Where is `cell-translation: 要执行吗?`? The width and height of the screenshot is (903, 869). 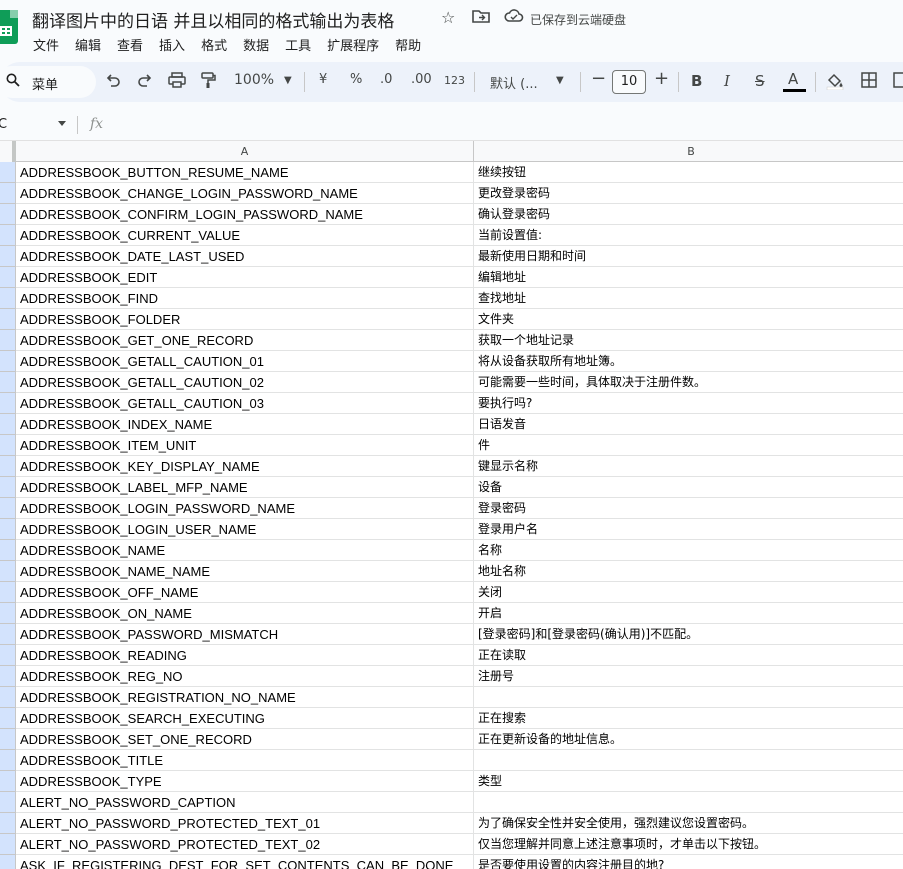 cell-translation: 要执行吗? is located at coordinates (688, 403).